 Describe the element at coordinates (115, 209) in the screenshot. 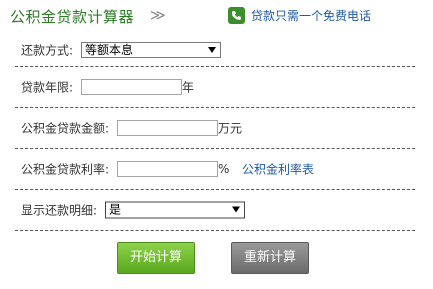

I see `show-details-value: 是` at that location.